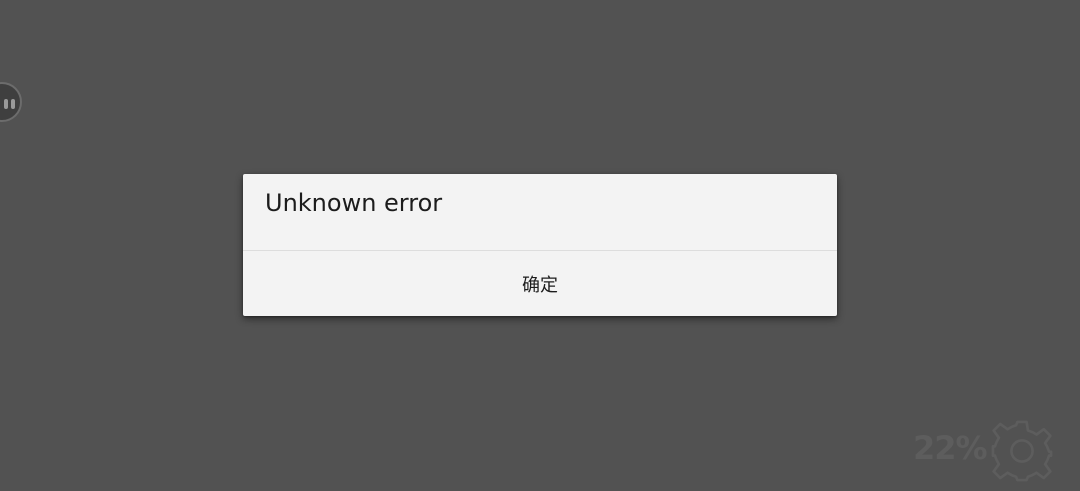 The width and height of the screenshot is (1080, 491). Describe the element at coordinates (6, 104) in the screenshot. I see `floating-assistant-eye-left` at that location.